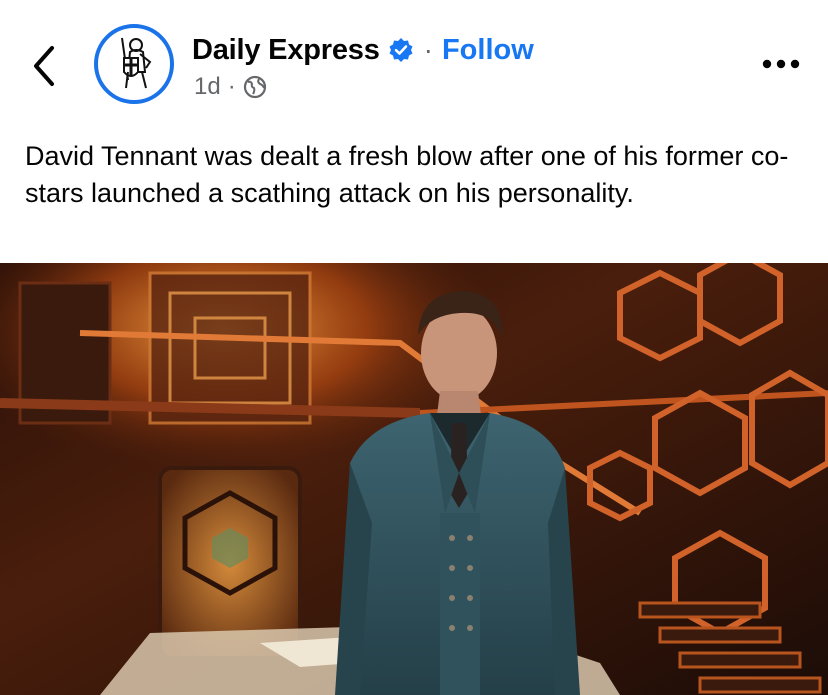 The image size is (828, 695). I want to click on globe-icon, so click(254, 87).